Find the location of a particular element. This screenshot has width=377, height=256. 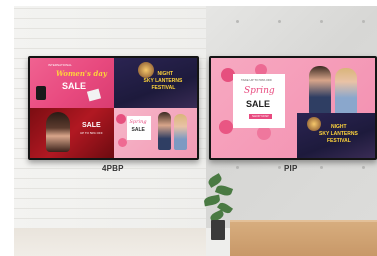

q2-line2: SKY LANTERNS is located at coordinates (163, 81).